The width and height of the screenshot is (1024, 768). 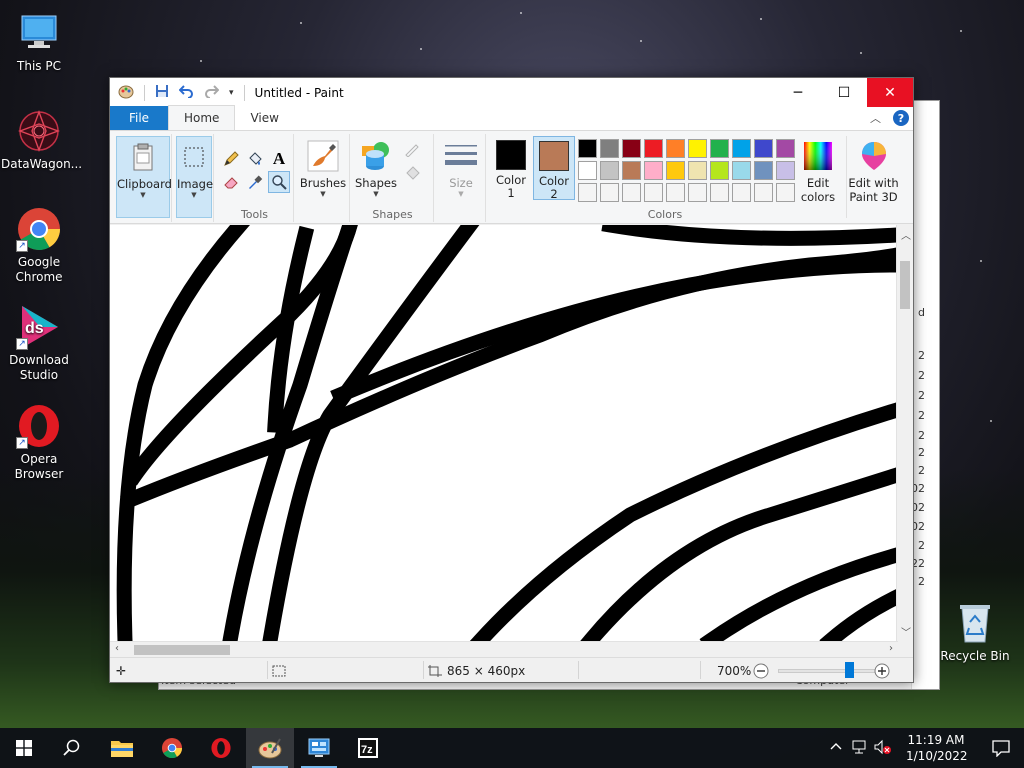 What do you see at coordinates (144, 177) in the screenshot?
I see `clipboard-button: Clipboard ▼` at bounding box center [144, 177].